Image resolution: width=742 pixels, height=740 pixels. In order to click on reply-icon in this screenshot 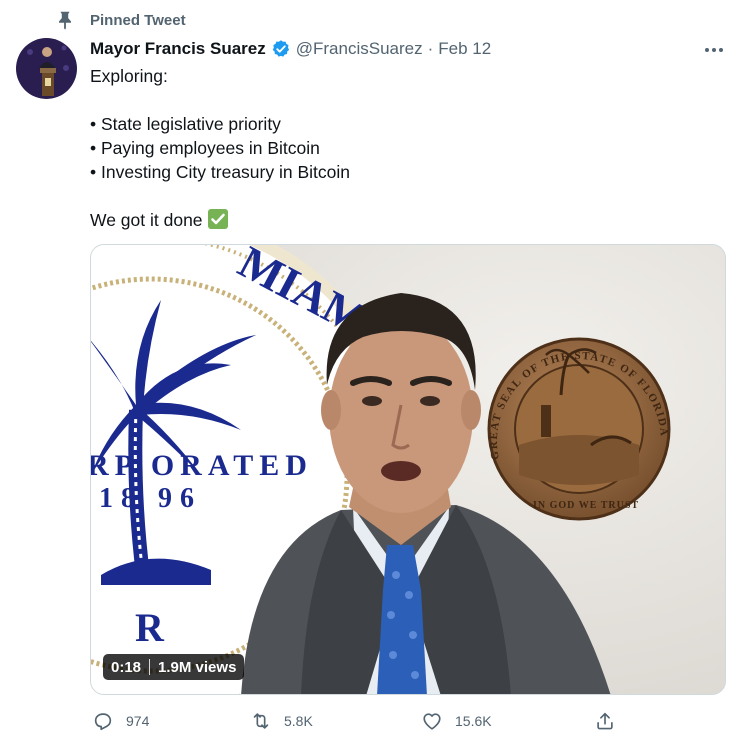, I will do `click(103, 722)`.